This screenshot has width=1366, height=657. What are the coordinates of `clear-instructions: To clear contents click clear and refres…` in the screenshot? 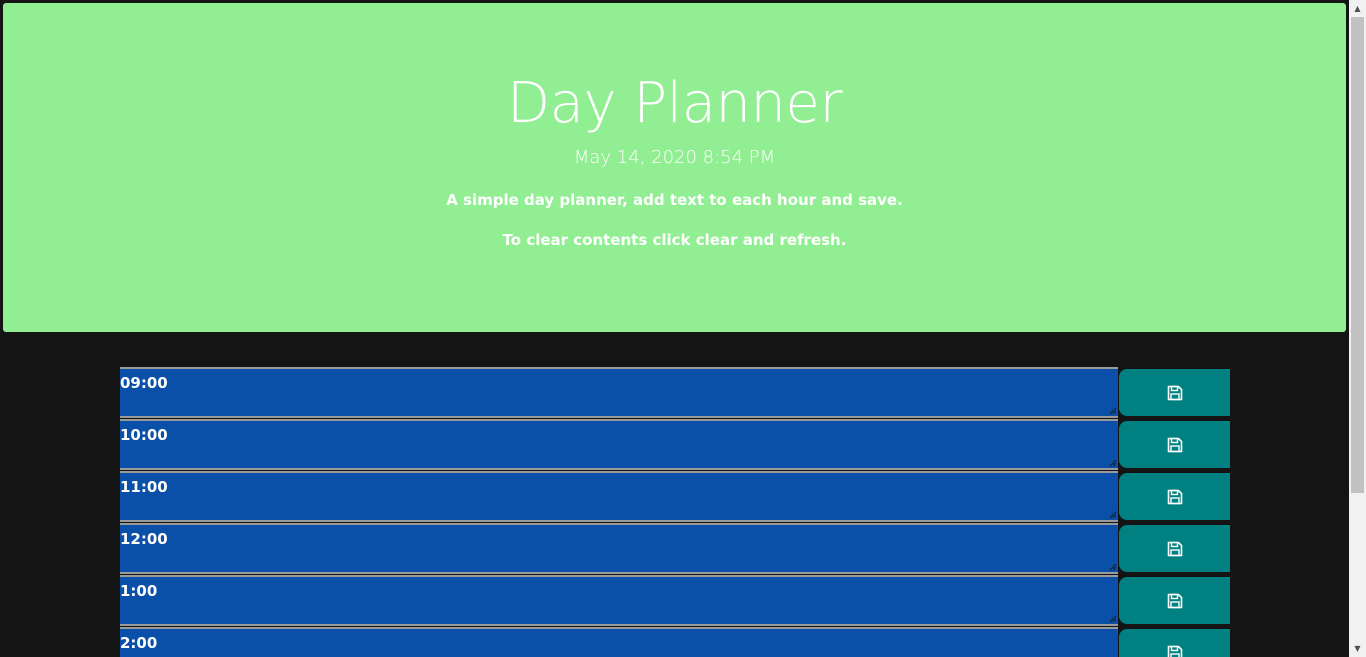 It's located at (674, 240).